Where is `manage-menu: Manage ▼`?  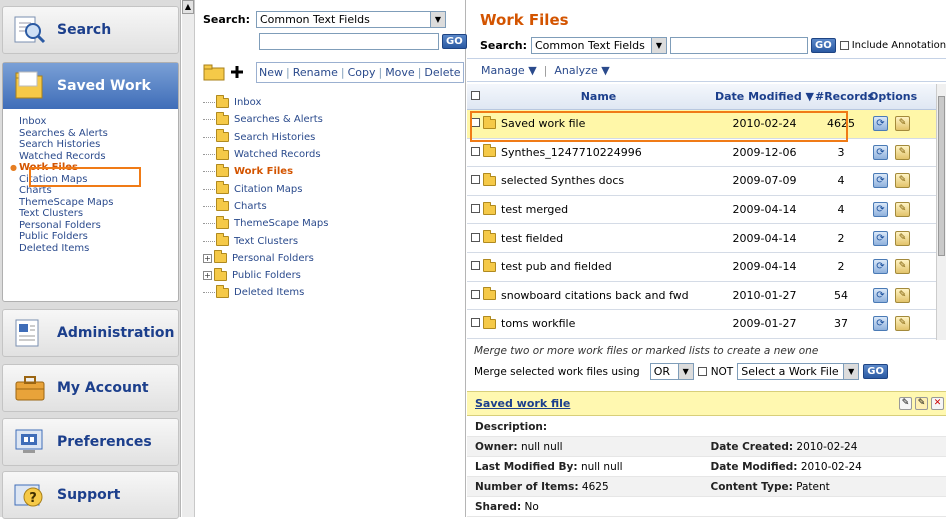
manage-menu: Manage ▼ is located at coordinates (509, 70).